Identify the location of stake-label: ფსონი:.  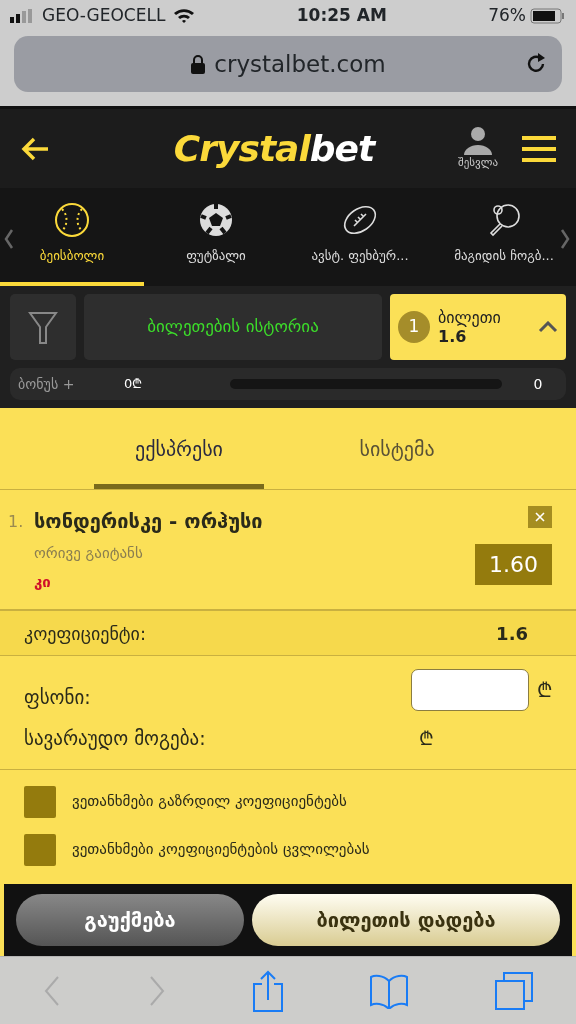
(58, 697).